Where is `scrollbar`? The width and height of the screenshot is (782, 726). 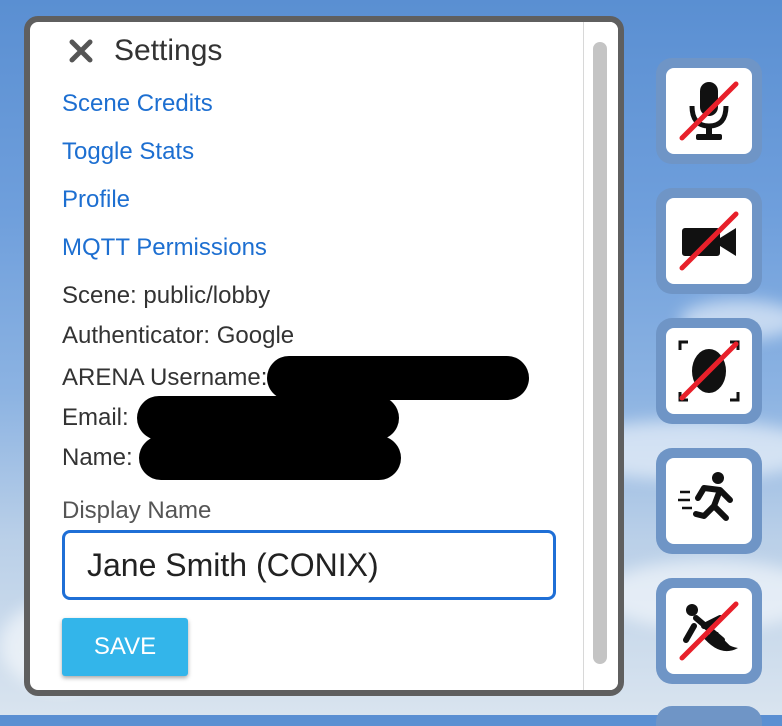
scrollbar is located at coordinates (600, 356).